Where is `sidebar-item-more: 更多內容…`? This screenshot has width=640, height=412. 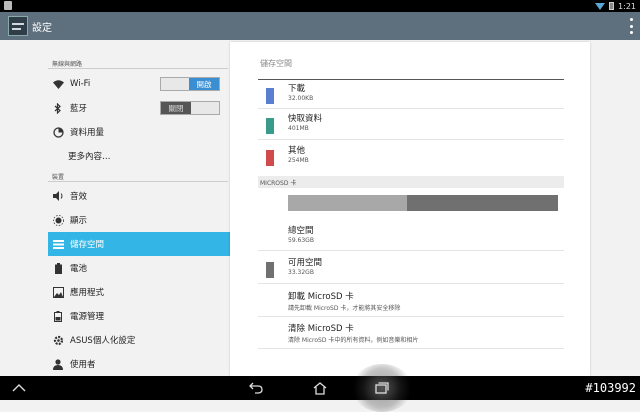 sidebar-item-more: 更多內容… is located at coordinates (139, 156).